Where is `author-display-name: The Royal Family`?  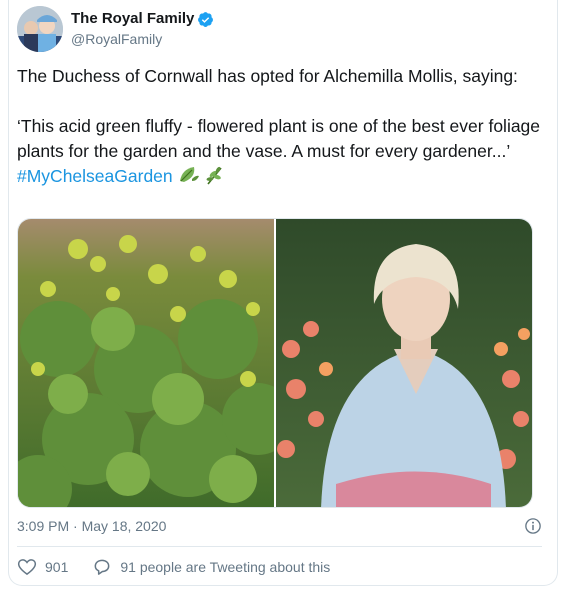
author-display-name: The Royal Family is located at coordinates (142, 19).